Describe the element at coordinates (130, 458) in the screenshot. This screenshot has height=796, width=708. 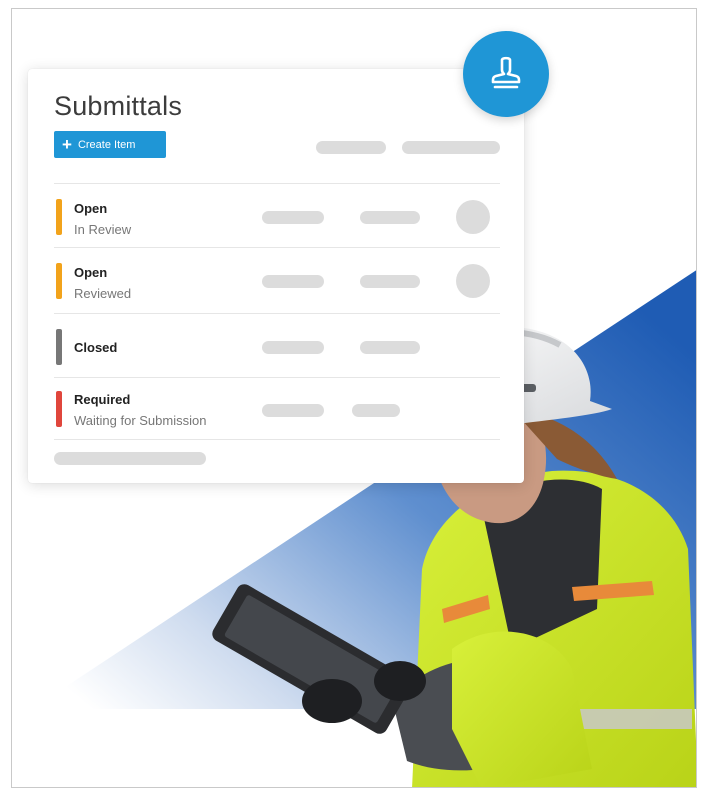
I see `footer-placeholder` at that location.